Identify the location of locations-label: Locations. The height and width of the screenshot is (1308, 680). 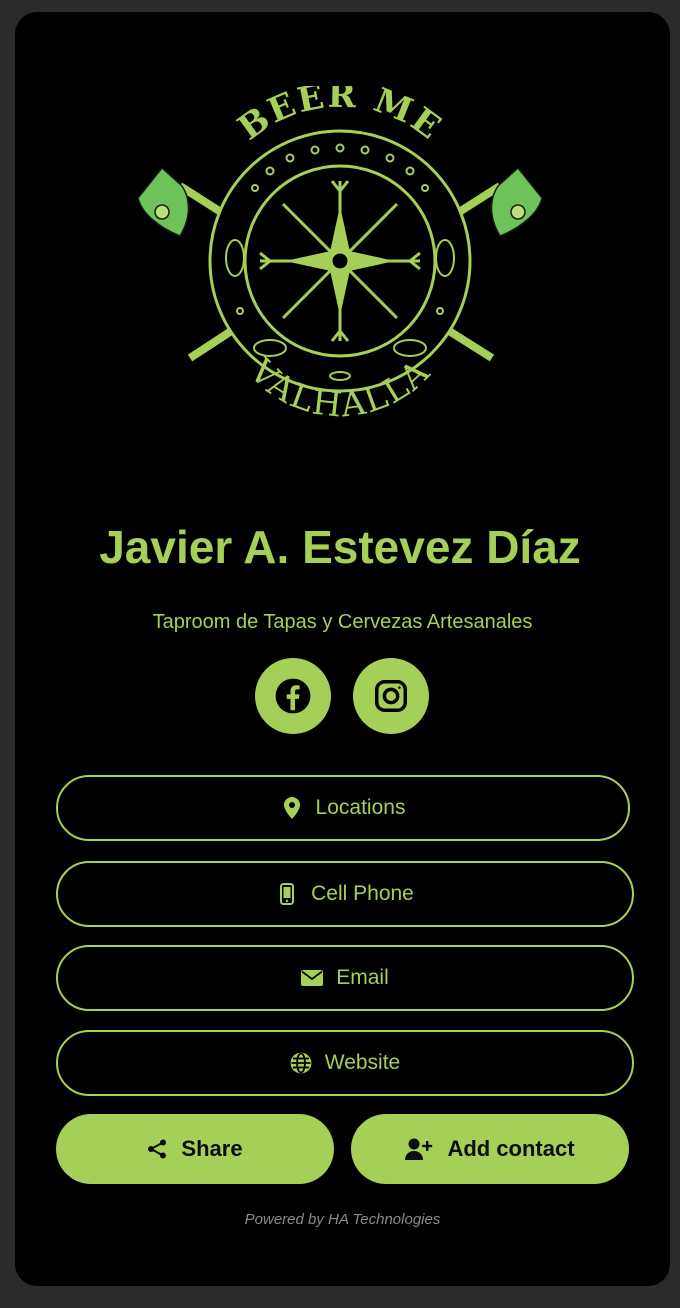
(360, 807).